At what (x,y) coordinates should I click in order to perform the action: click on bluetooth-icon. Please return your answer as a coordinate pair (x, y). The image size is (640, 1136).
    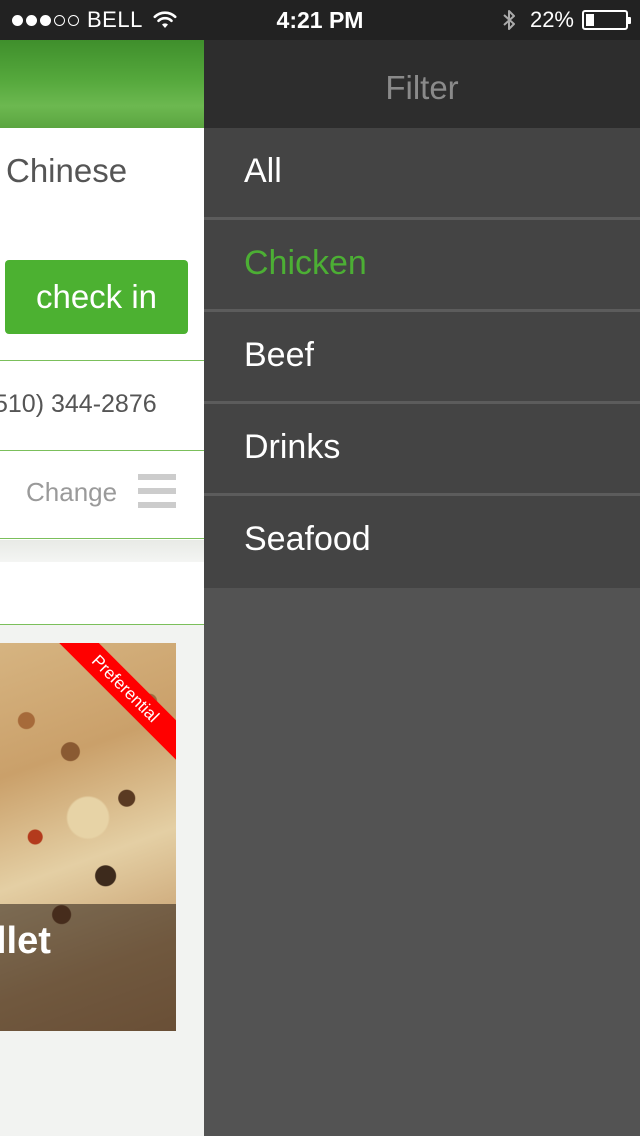
    Looking at the image, I should click on (509, 20).